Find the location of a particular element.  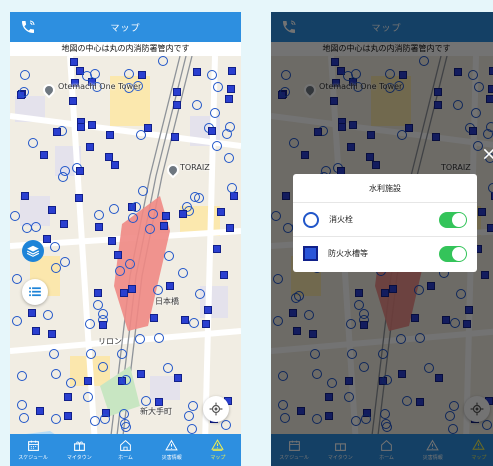

tab-map: マップ is located at coordinates (218, 450).